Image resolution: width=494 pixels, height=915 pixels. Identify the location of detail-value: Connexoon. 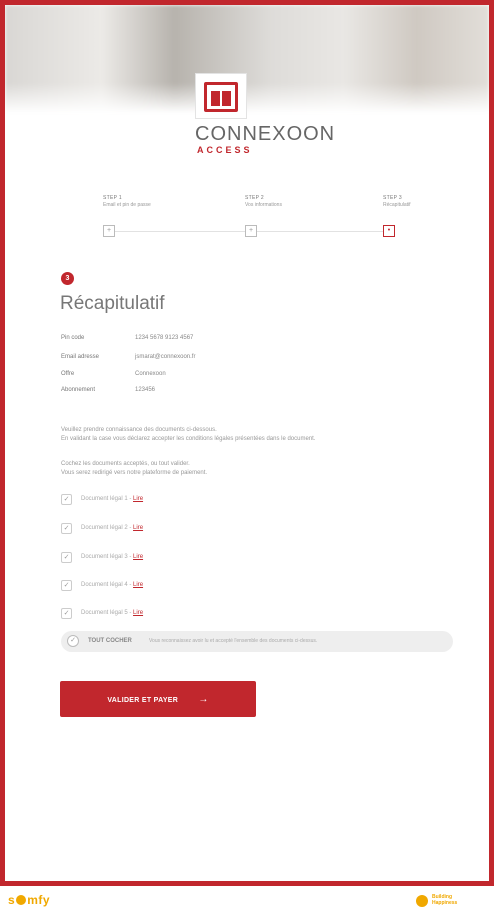
(150, 374).